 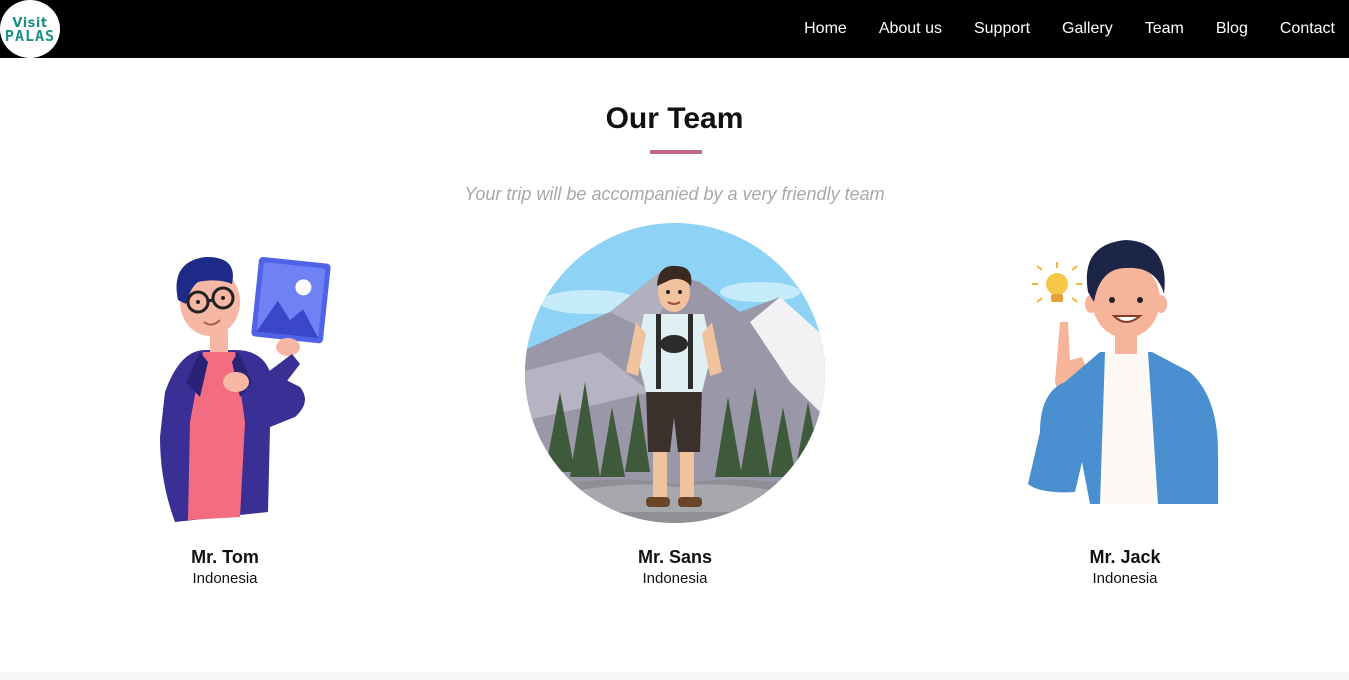 What do you see at coordinates (1164, 29) in the screenshot?
I see `nav-link-team: Team` at bounding box center [1164, 29].